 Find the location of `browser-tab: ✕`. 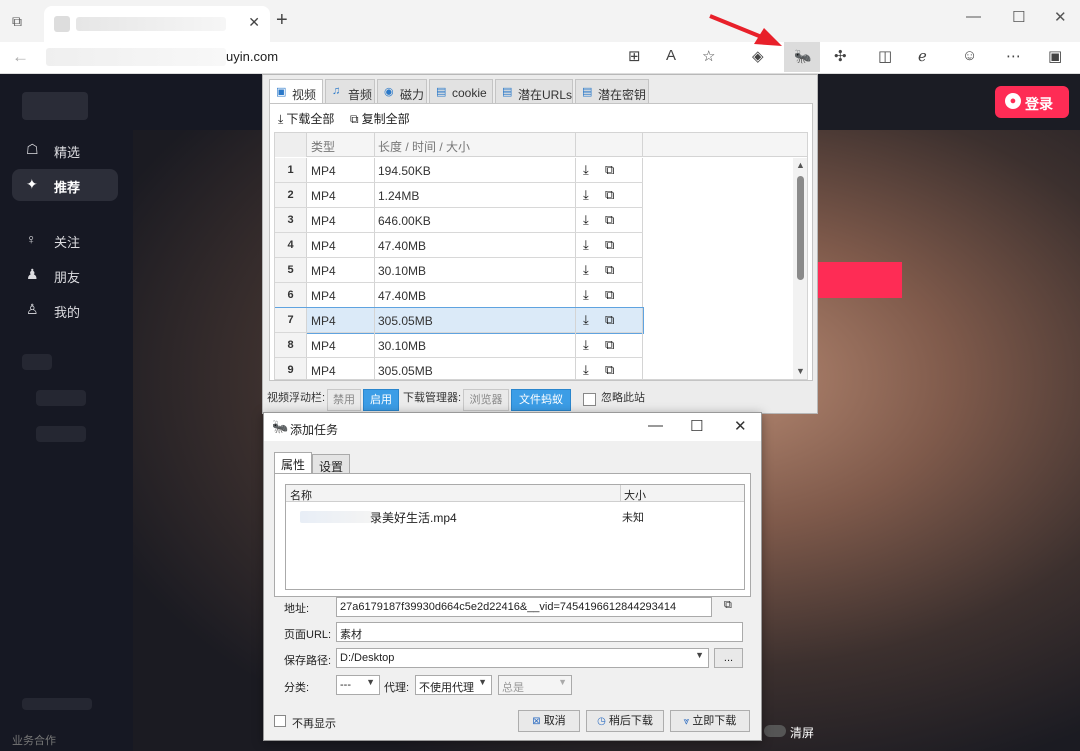

browser-tab: ✕ is located at coordinates (157, 24).